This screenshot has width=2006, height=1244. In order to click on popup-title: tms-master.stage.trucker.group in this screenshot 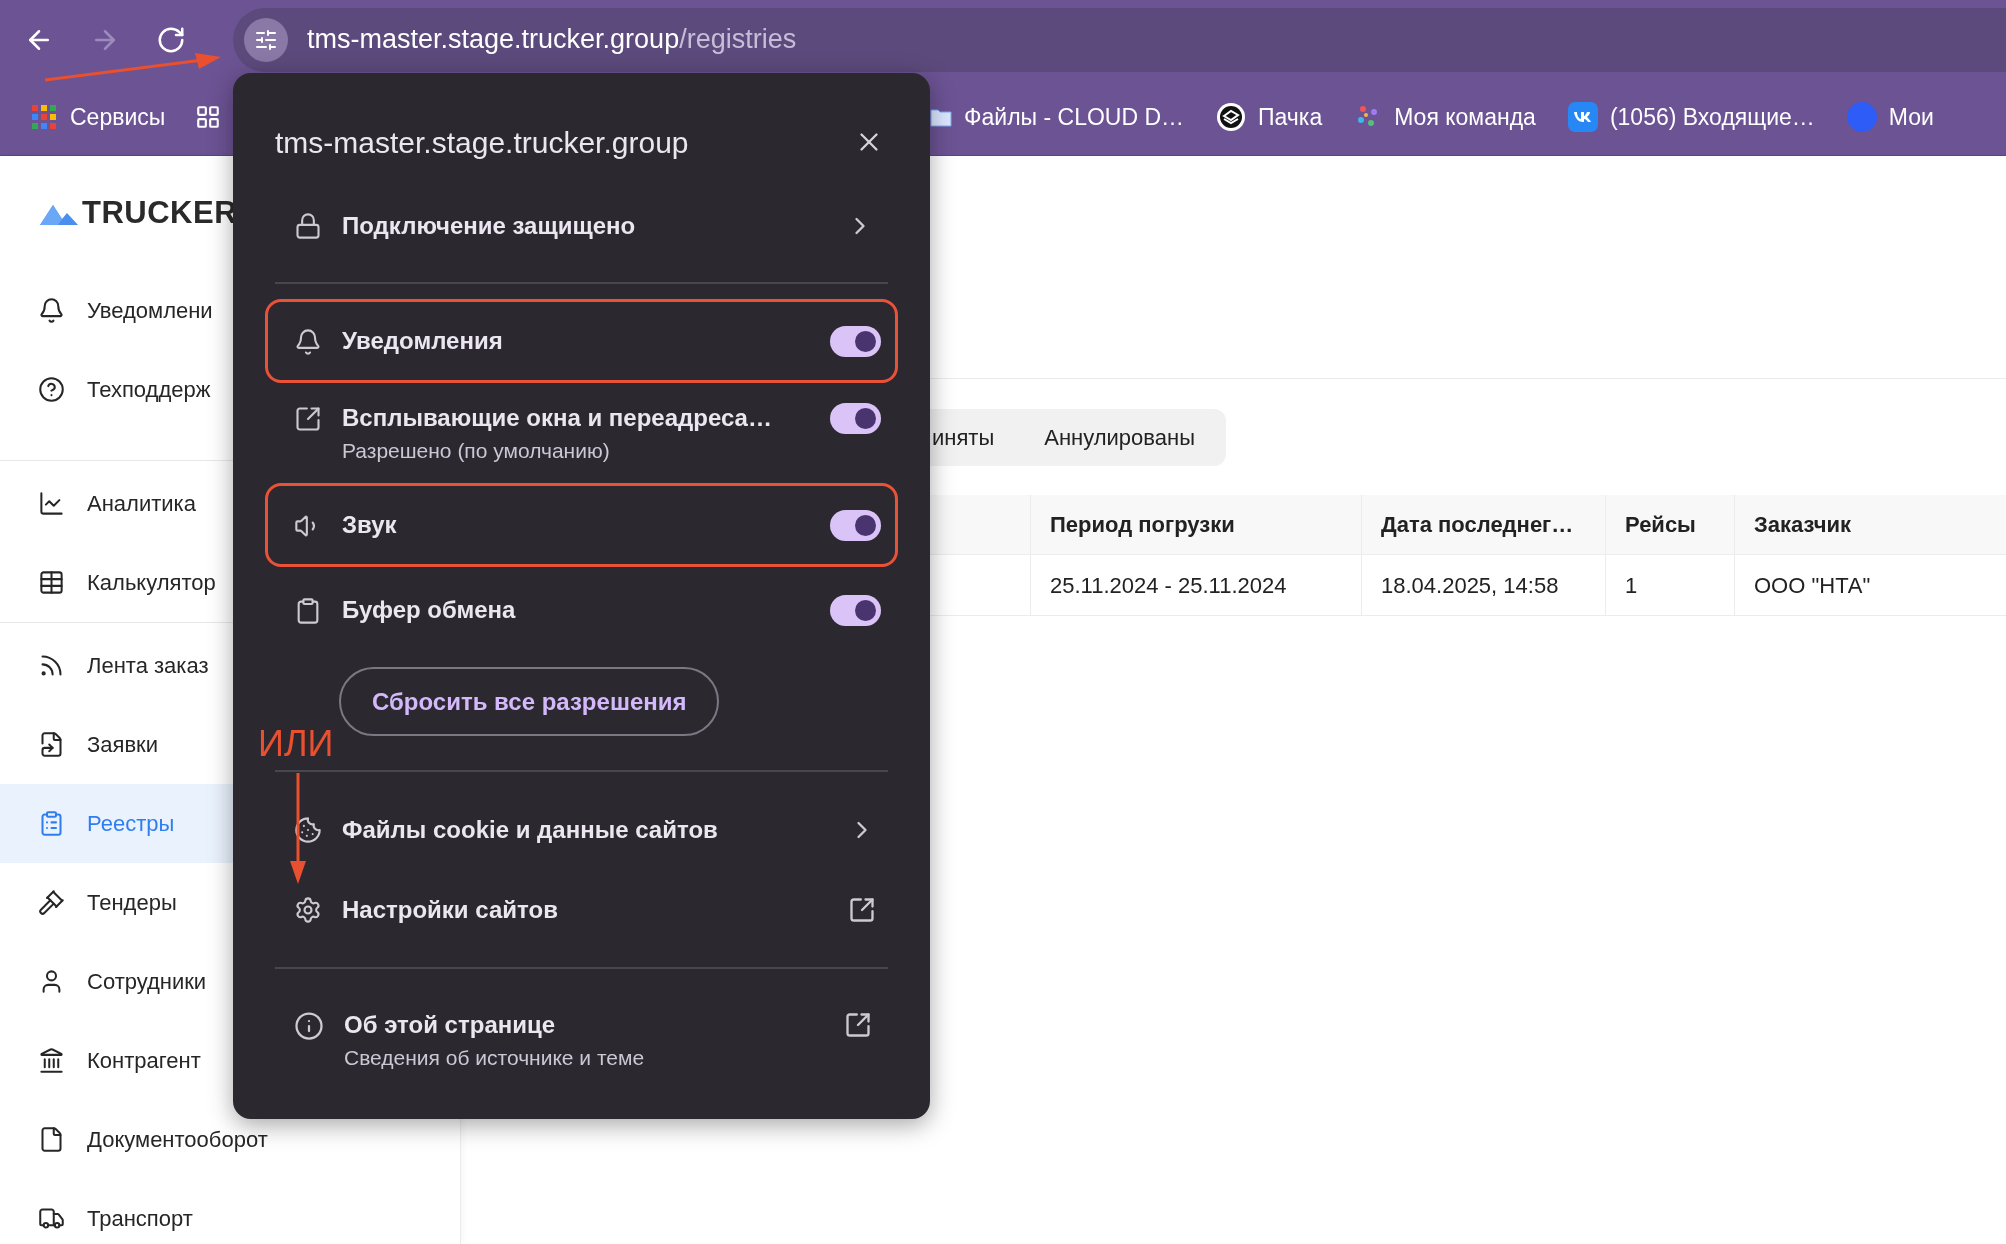, I will do `click(482, 142)`.